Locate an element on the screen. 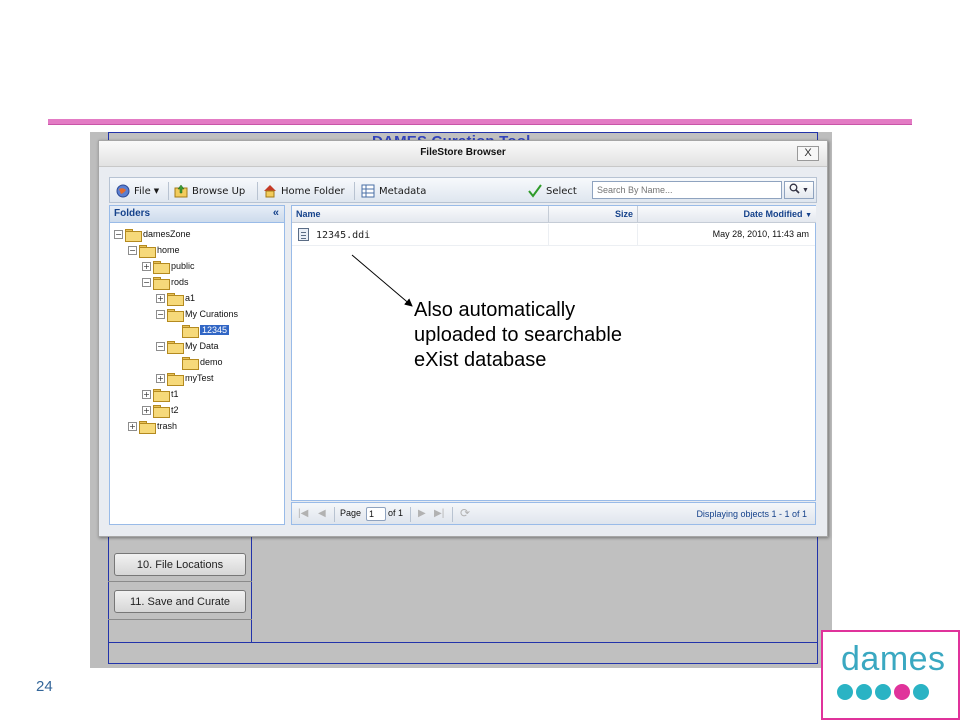  dames-logo: dames is located at coordinates (890, 675).